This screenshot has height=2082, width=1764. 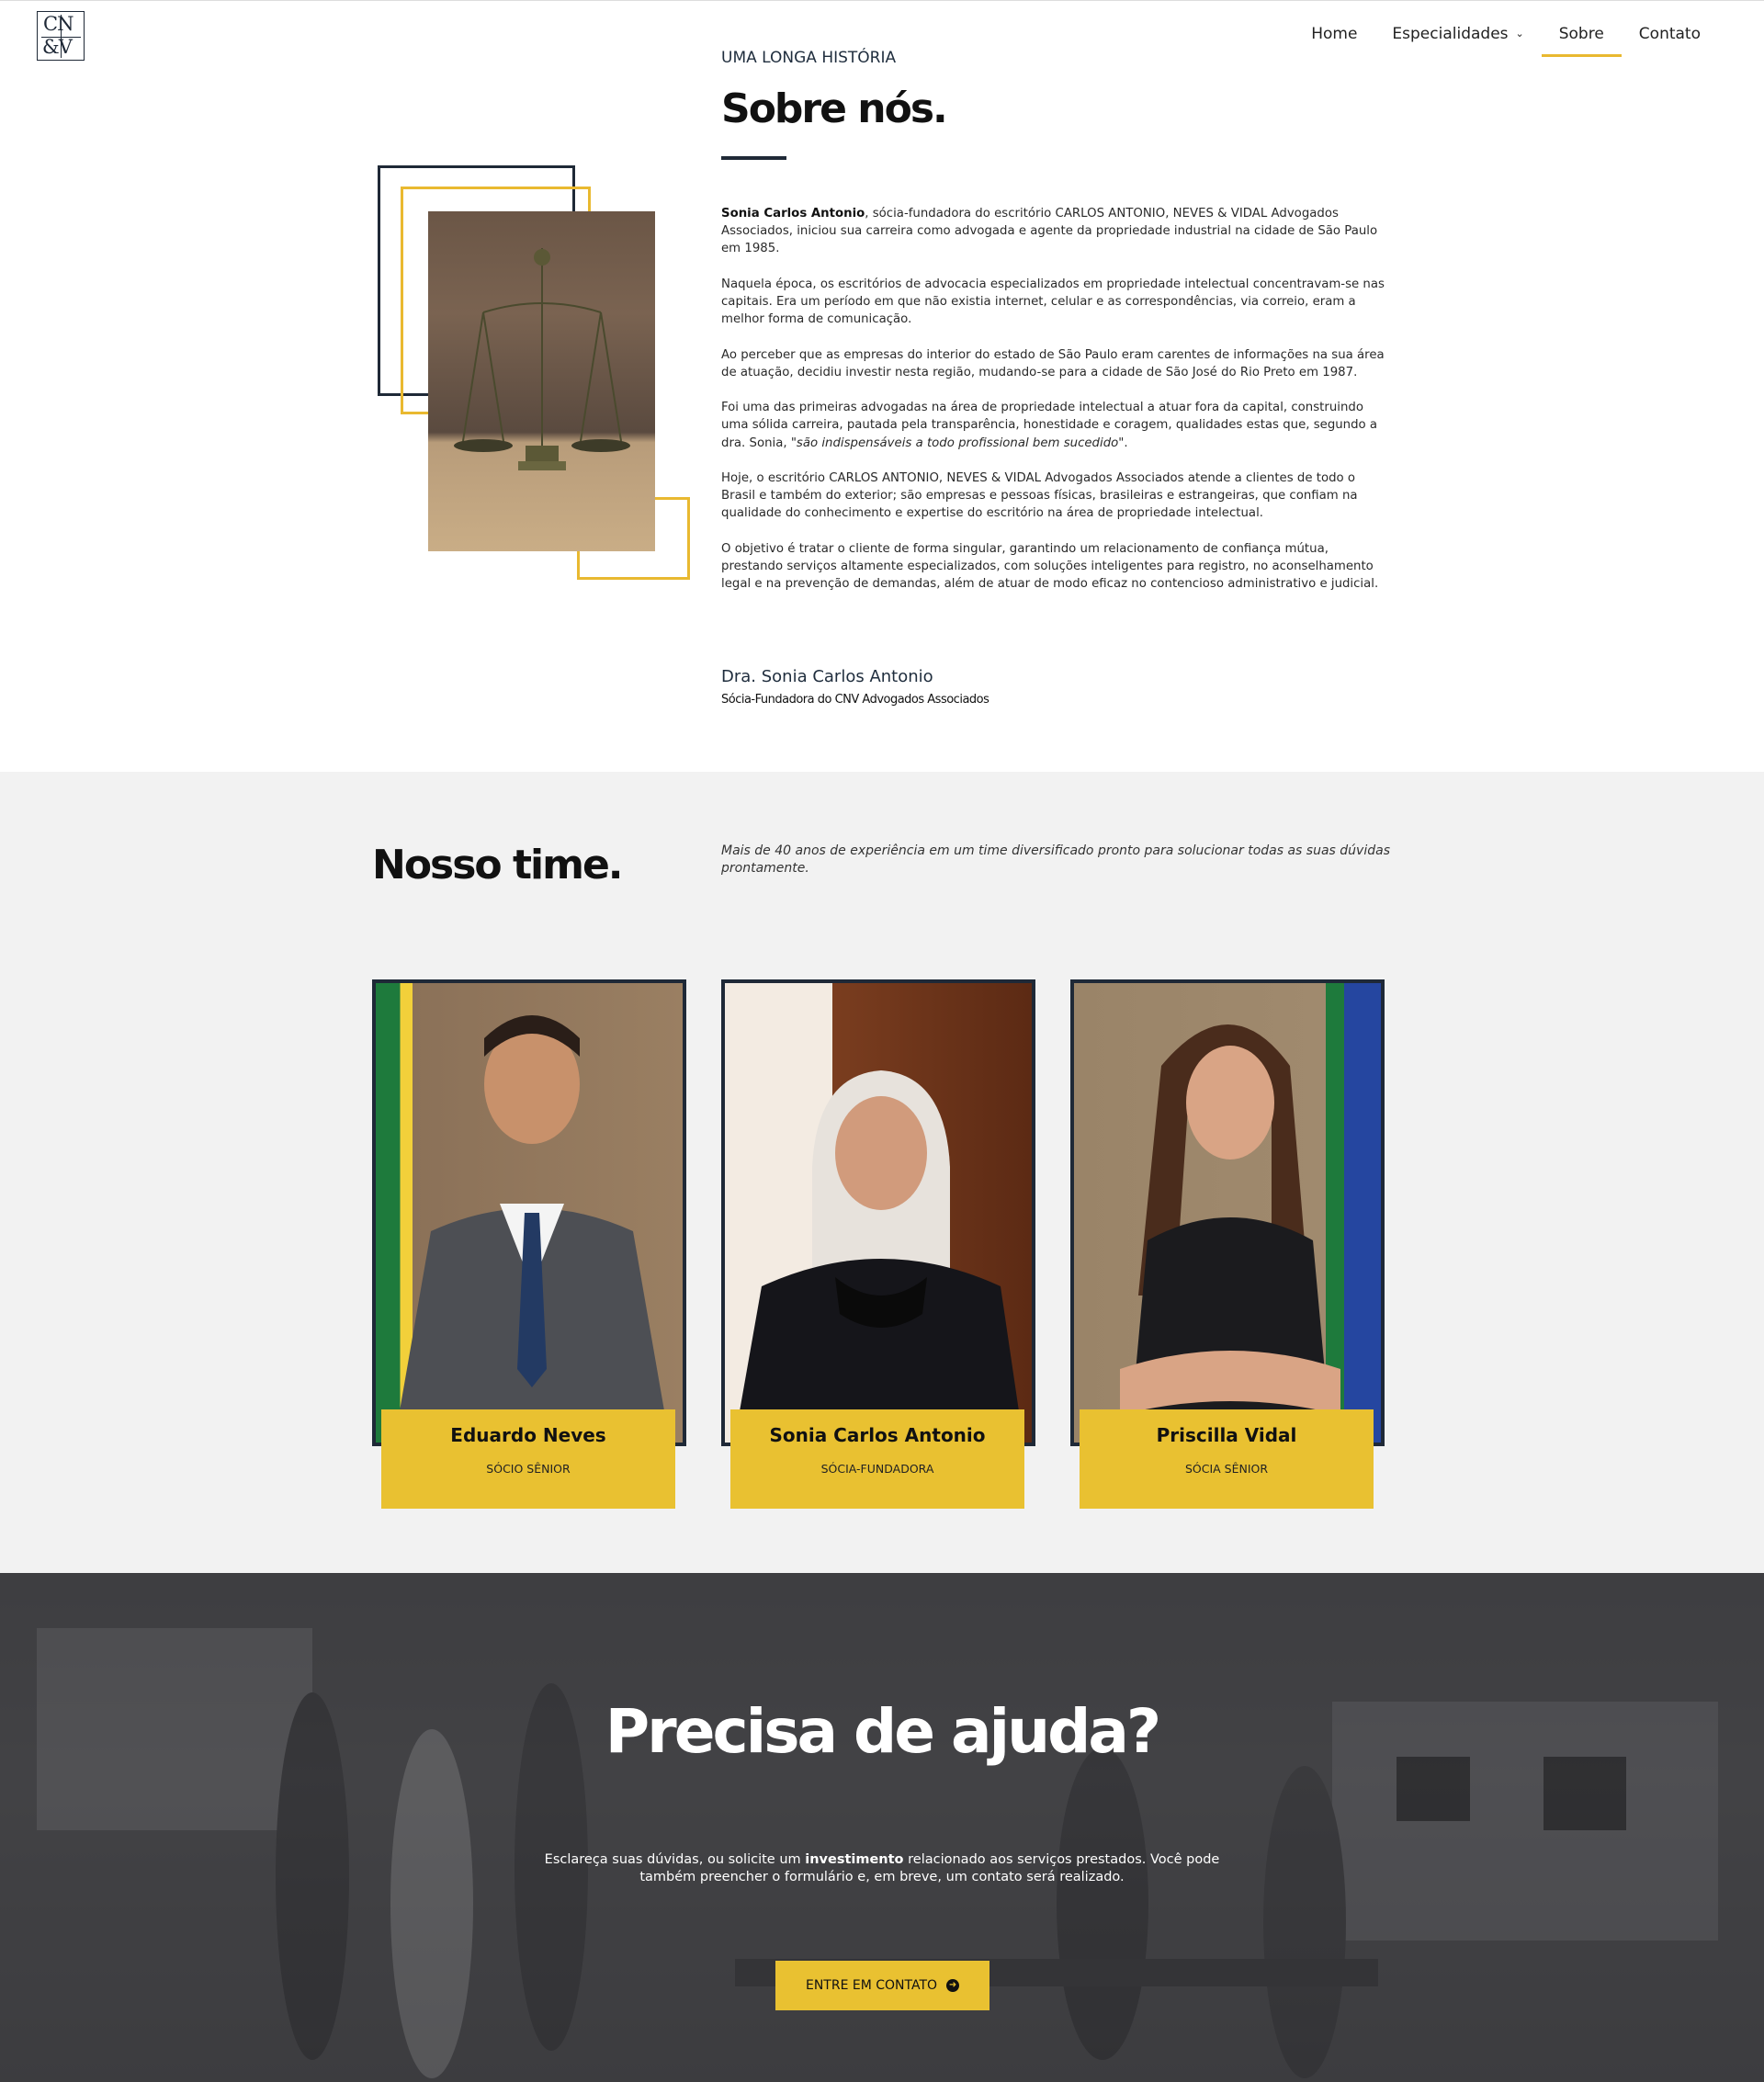 I want to click on team-member-name: Eduardo Neves, so click(x=528, y=1435).